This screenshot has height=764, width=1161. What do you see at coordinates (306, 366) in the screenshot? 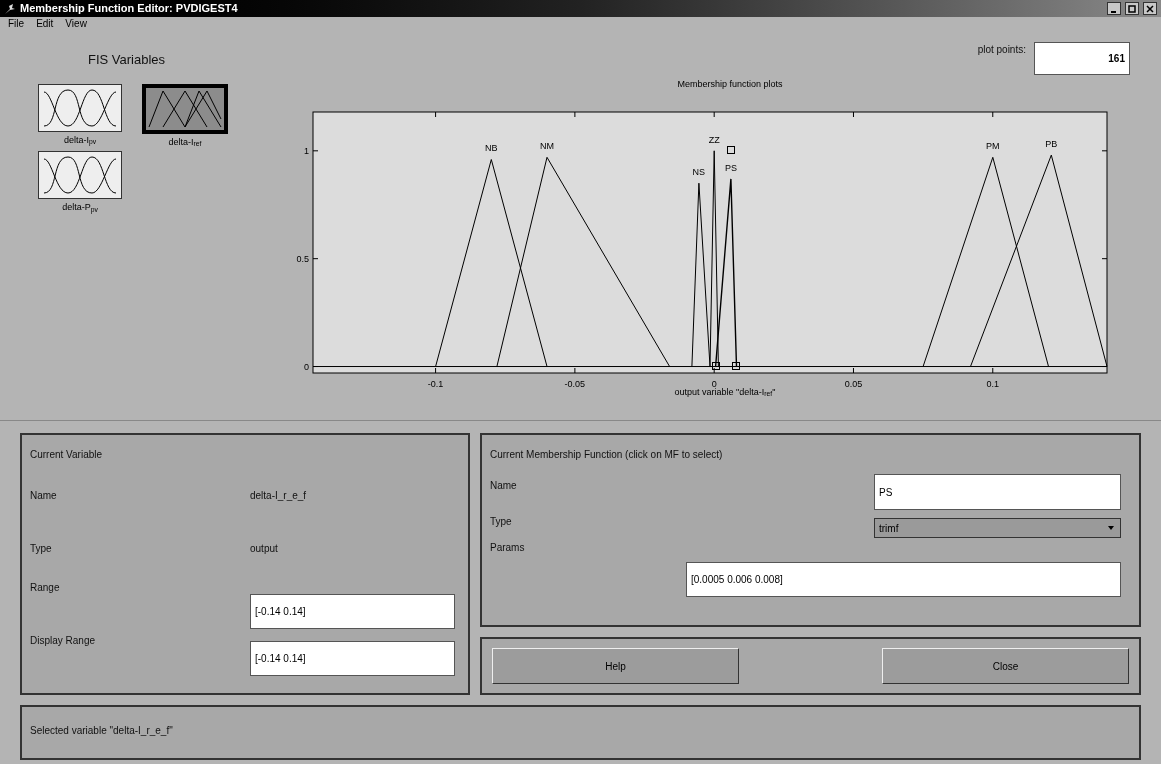
I see `y-tick-label: 0` at bounding box center [306, 366].